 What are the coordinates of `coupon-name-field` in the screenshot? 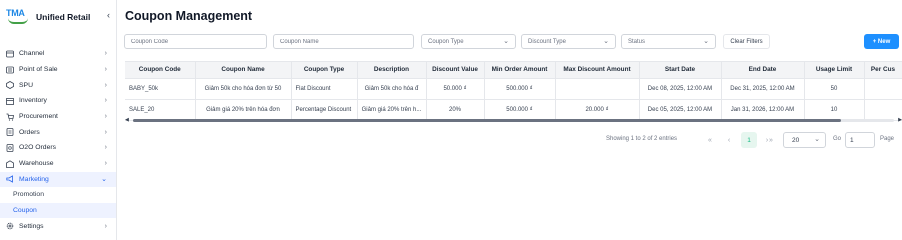 It's located at (343, 41).